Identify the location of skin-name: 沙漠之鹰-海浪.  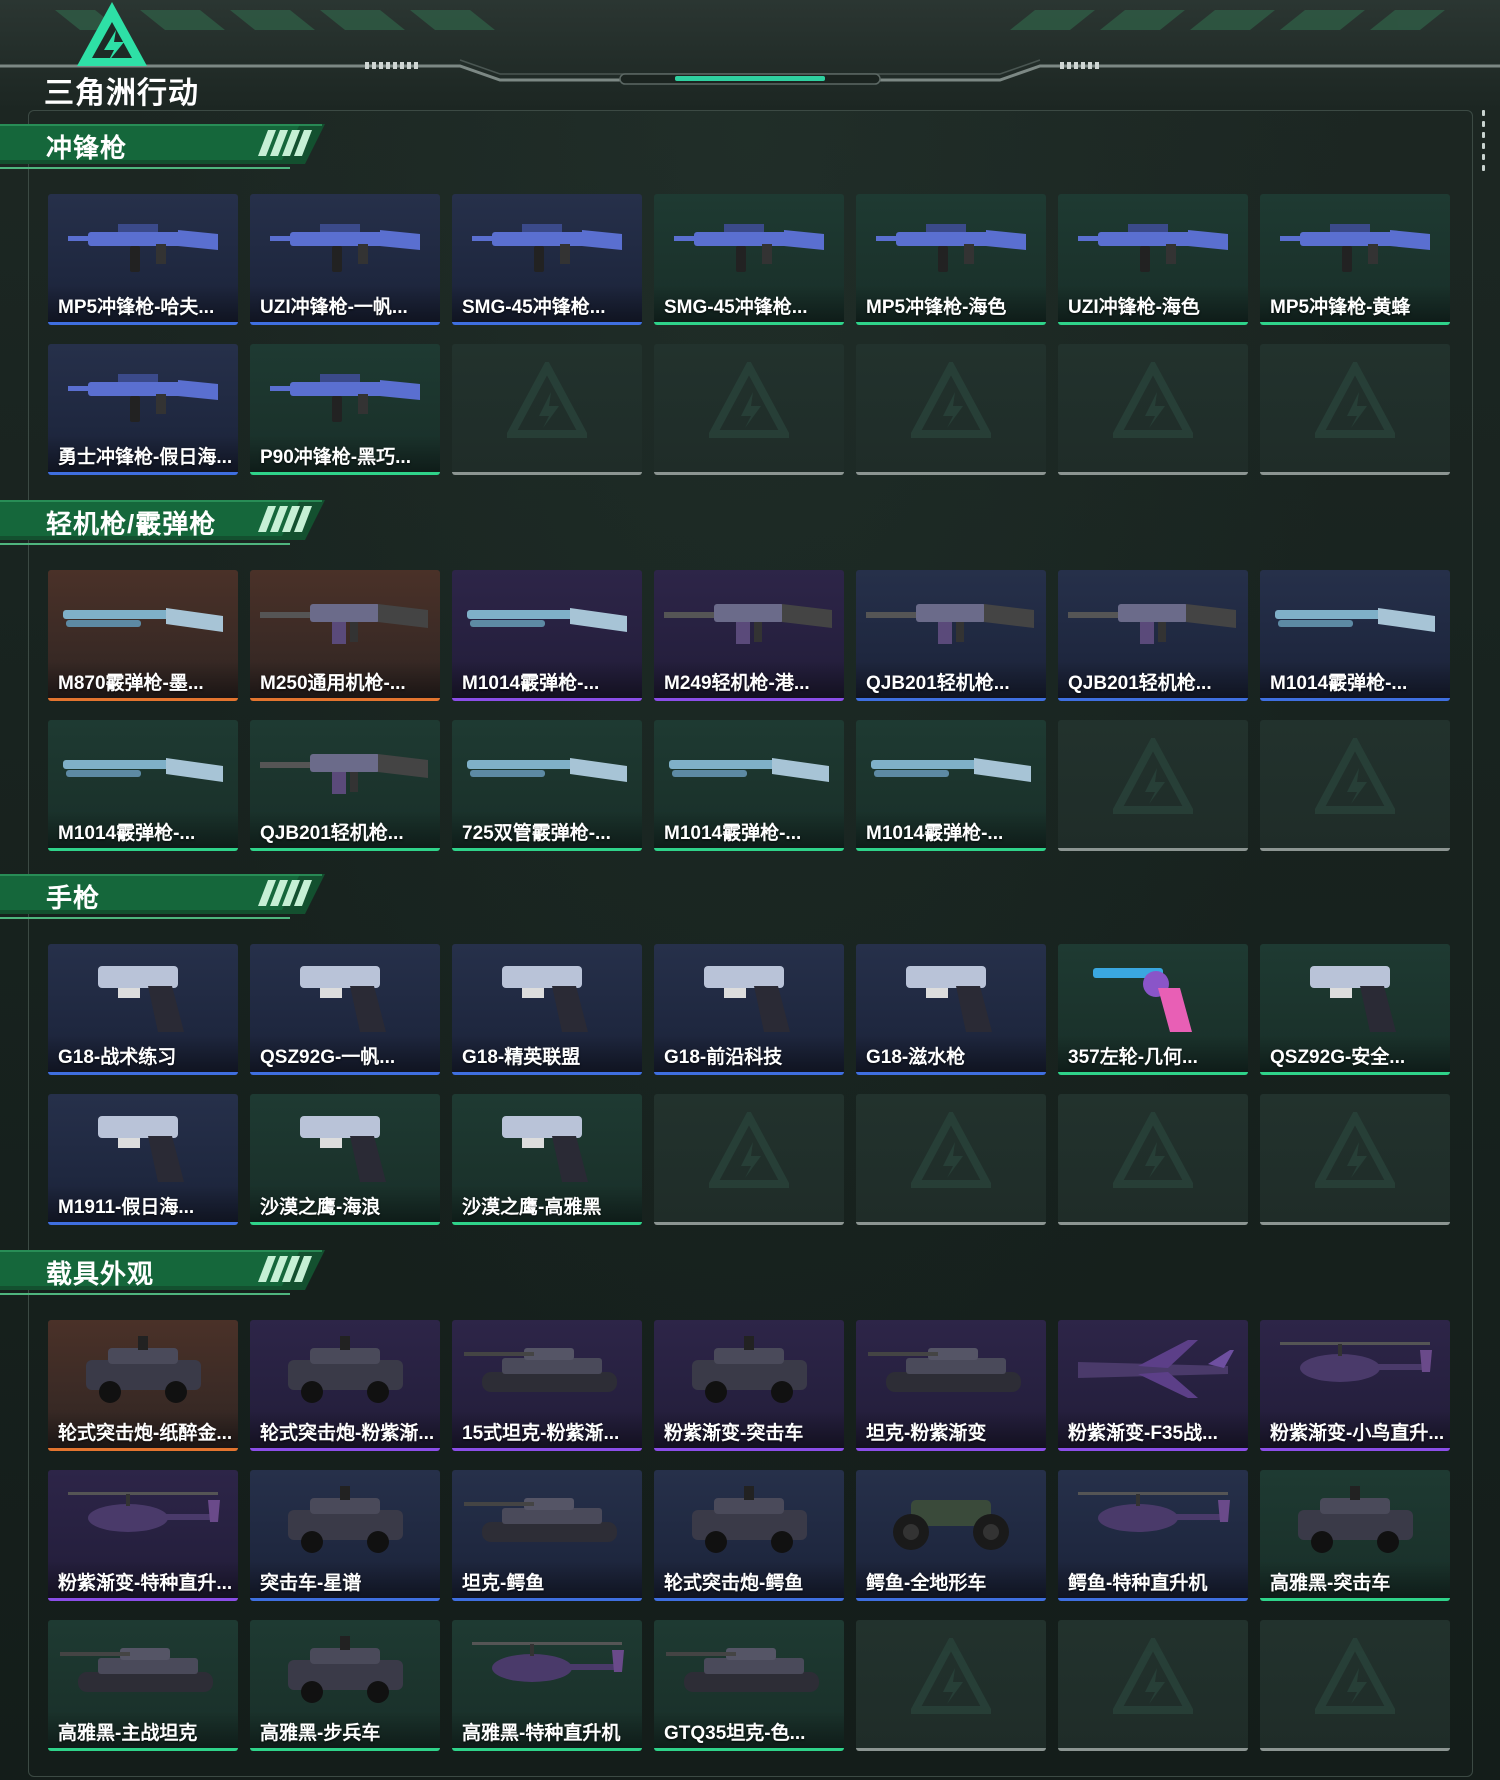
(320, 1207).